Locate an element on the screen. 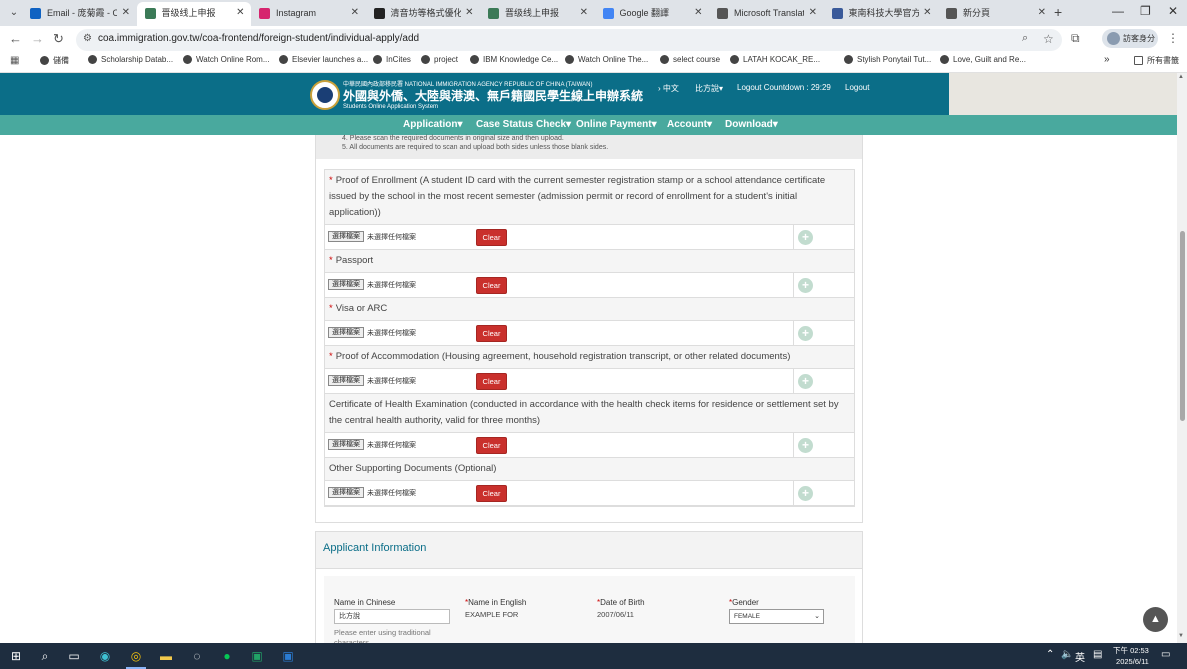 This screenshot has height=669, width=1187. edge-icon: ◉ is located at coordinates (105, 656).